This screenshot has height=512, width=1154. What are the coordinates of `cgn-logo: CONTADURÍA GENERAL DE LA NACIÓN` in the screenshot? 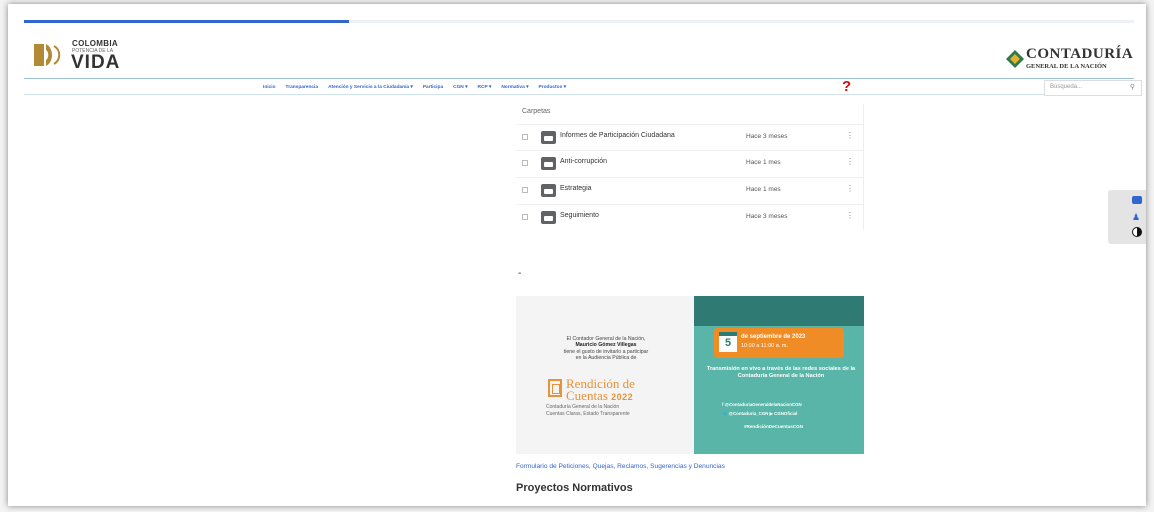 It's located at (1069, 60).